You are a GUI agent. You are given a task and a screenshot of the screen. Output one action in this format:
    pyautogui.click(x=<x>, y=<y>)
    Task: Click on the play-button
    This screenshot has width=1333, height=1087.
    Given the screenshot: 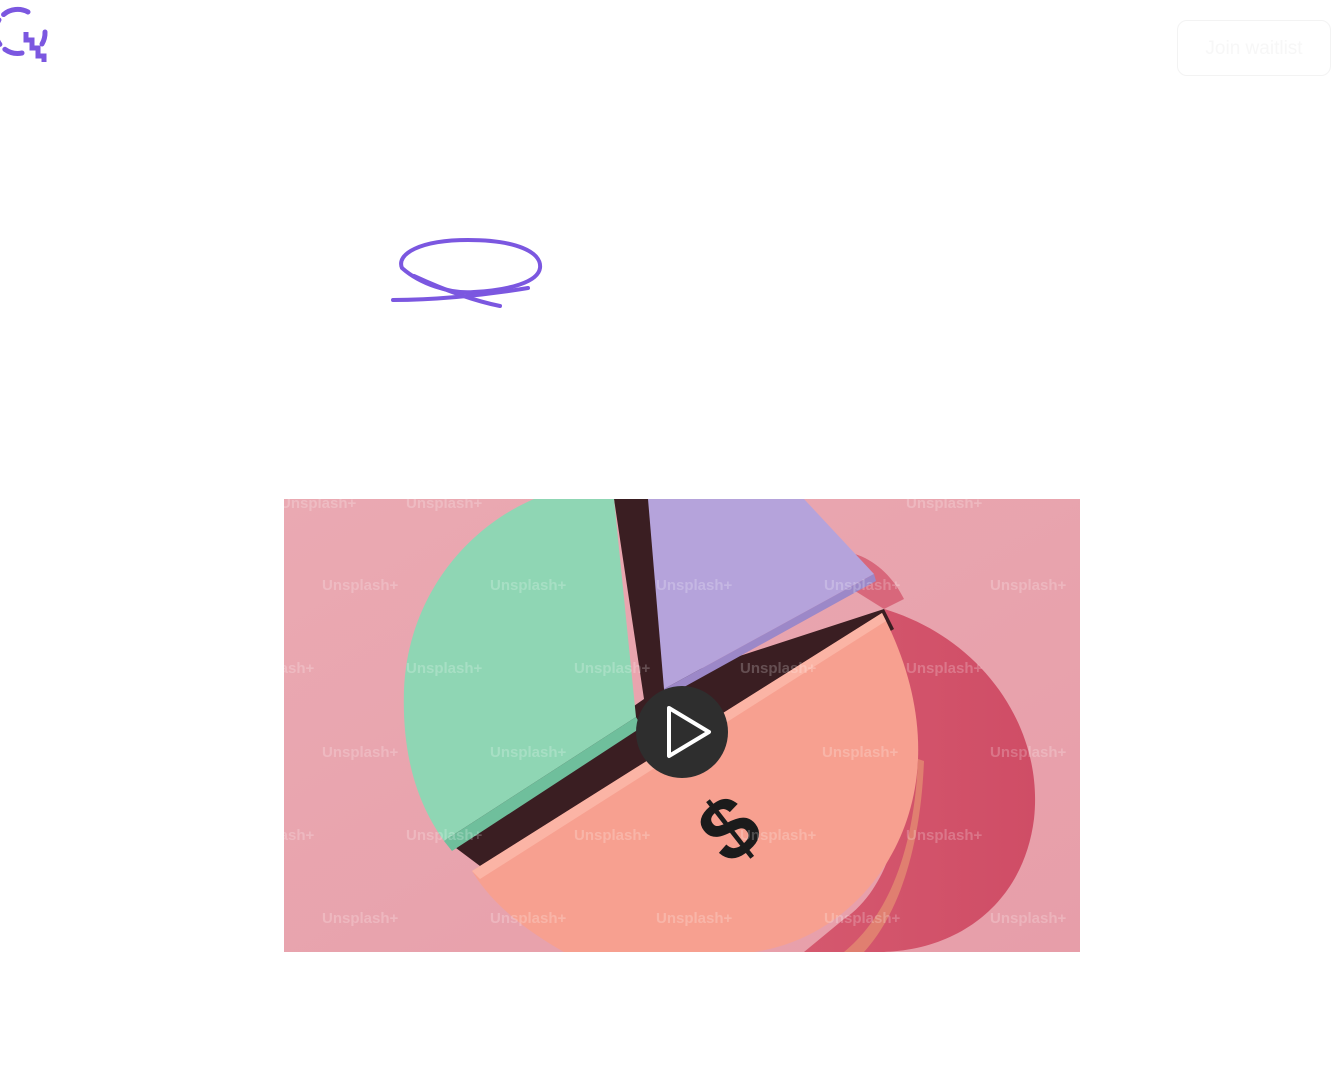 What is the action you would take?
    pyautogui.click(x=682, y=732)
    